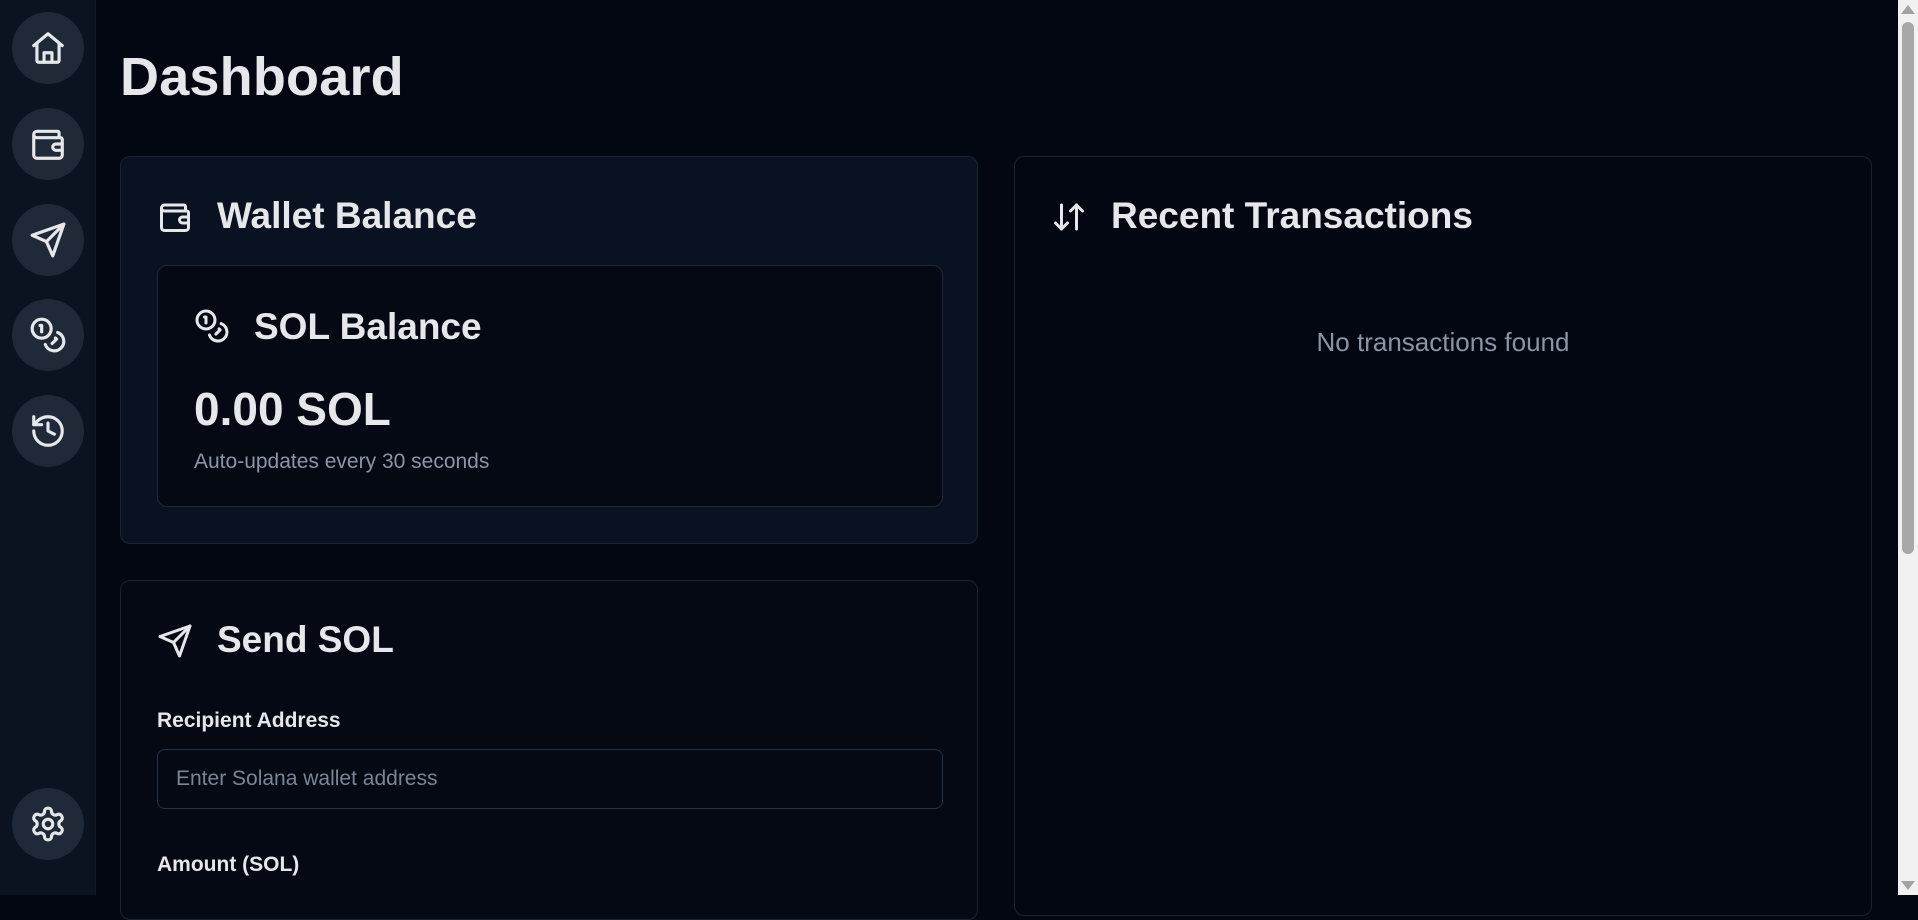 The image size is (1918, 920). I want to click on home-icon, so click(48, 48).